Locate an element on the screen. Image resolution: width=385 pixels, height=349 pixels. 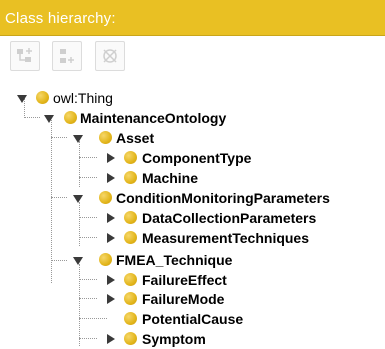
tree-node-maintenance-ontology: MaintenanceOntology is located at coordinates (192, 118).